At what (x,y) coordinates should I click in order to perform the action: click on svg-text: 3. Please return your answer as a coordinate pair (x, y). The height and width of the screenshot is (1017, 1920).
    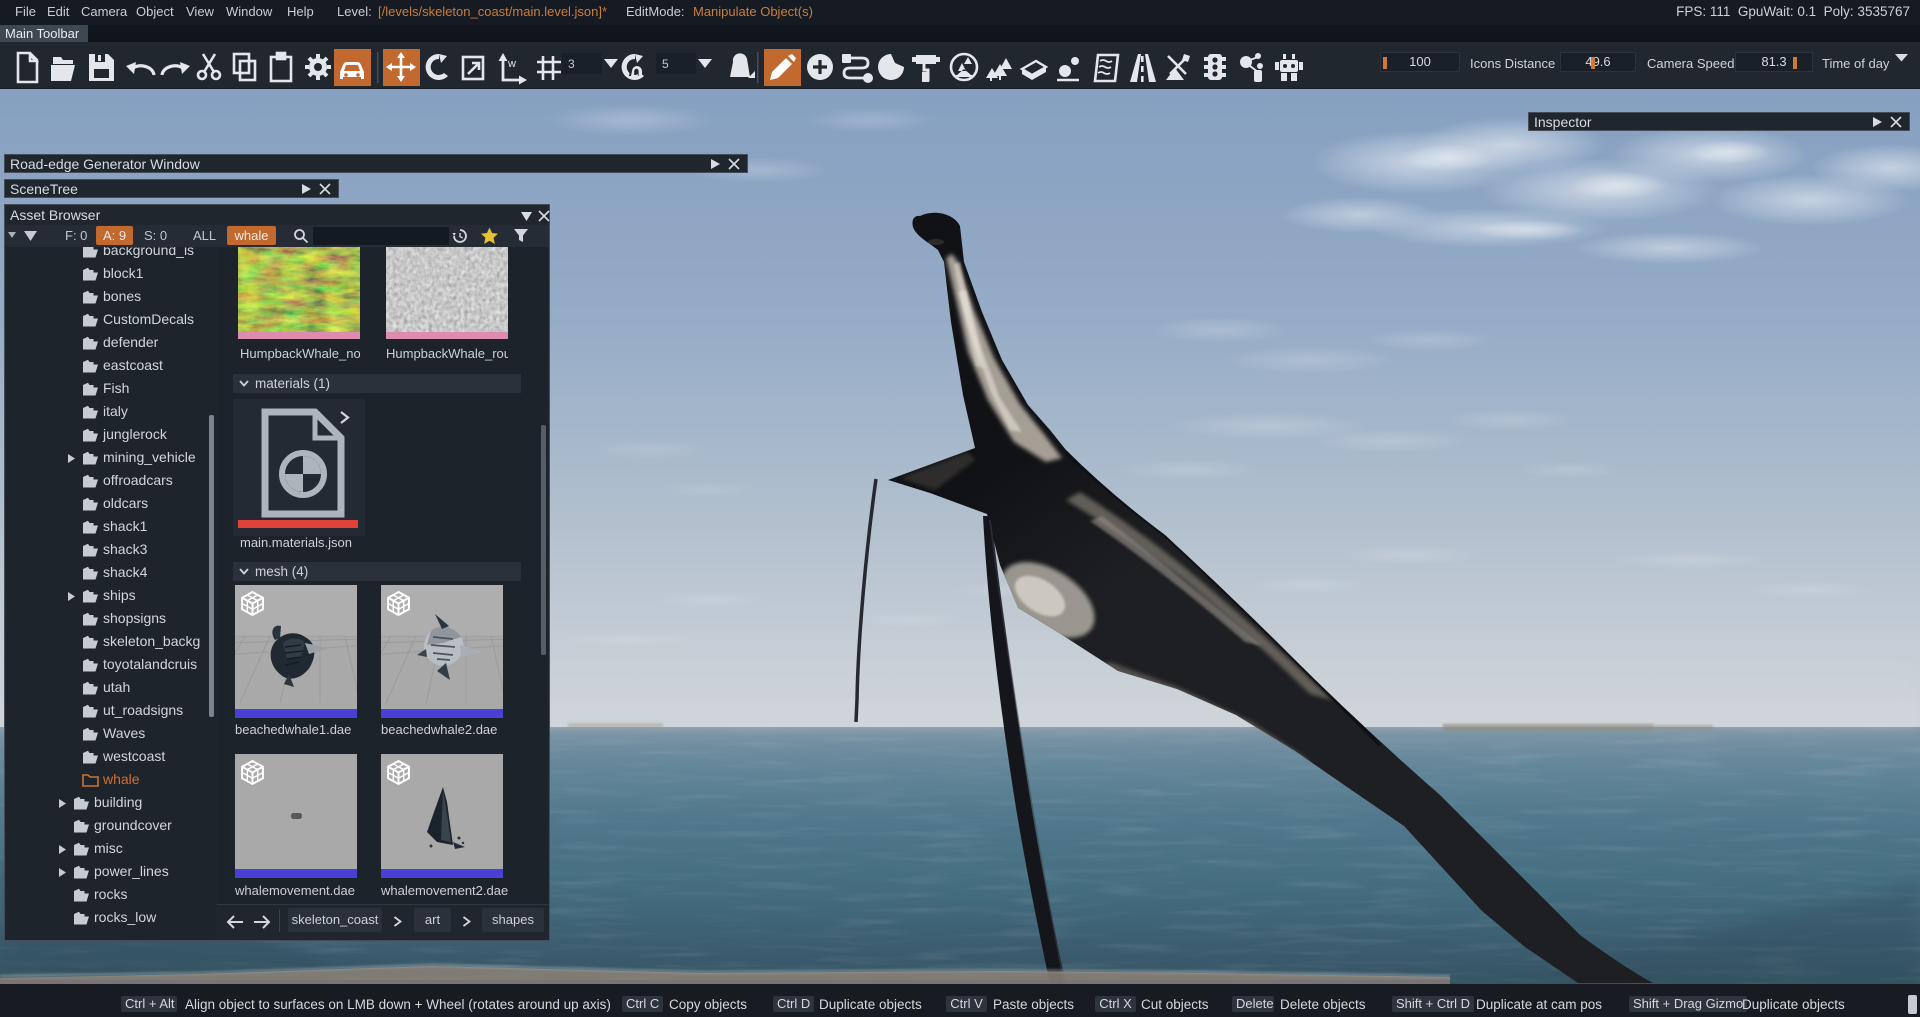
    Looking at the image, I should click on (571, 64).